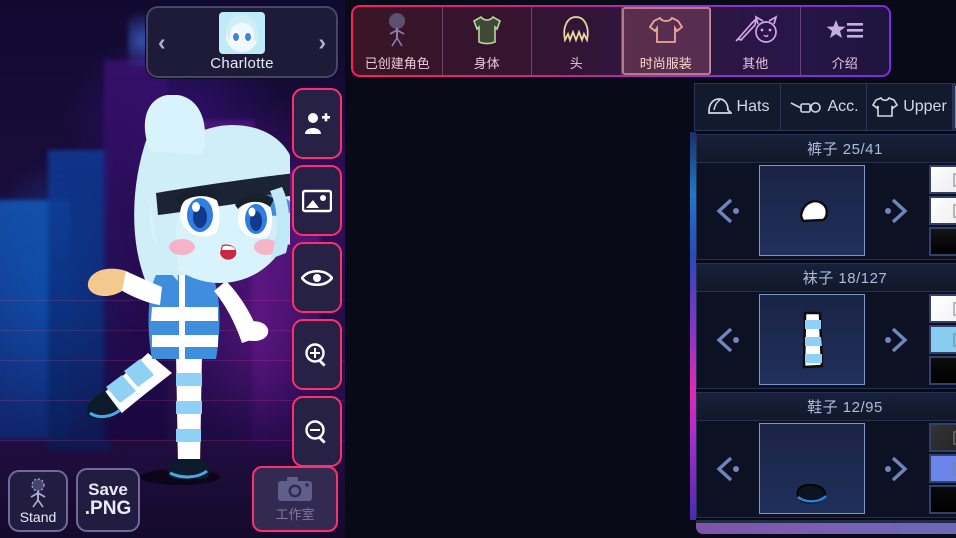 This screenshot has width=956, height=538. I want to click on save-png-button: Save .PNG, so click(108, 500).